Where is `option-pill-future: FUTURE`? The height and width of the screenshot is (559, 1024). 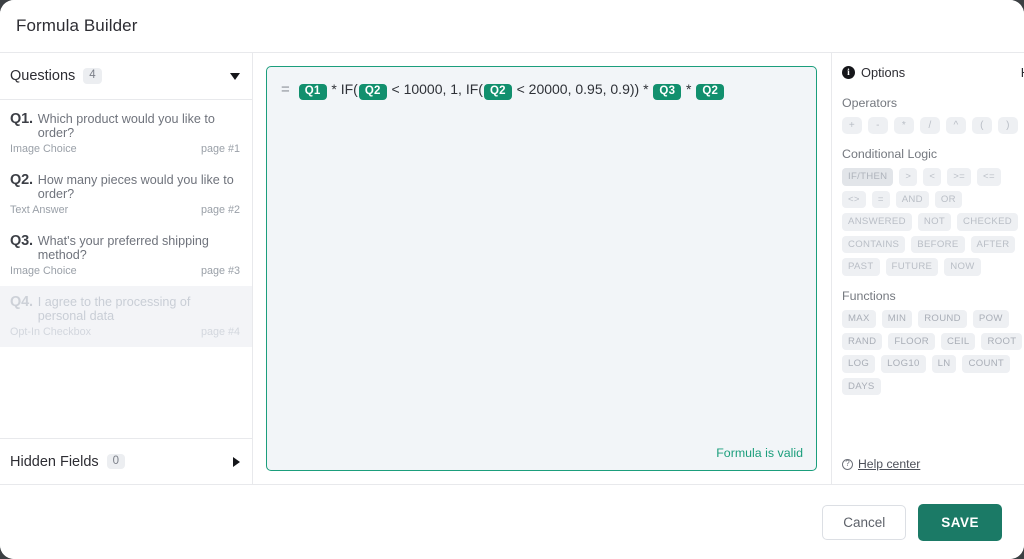 option-pill-future: FUTURE is located at coordinates (912, 267).